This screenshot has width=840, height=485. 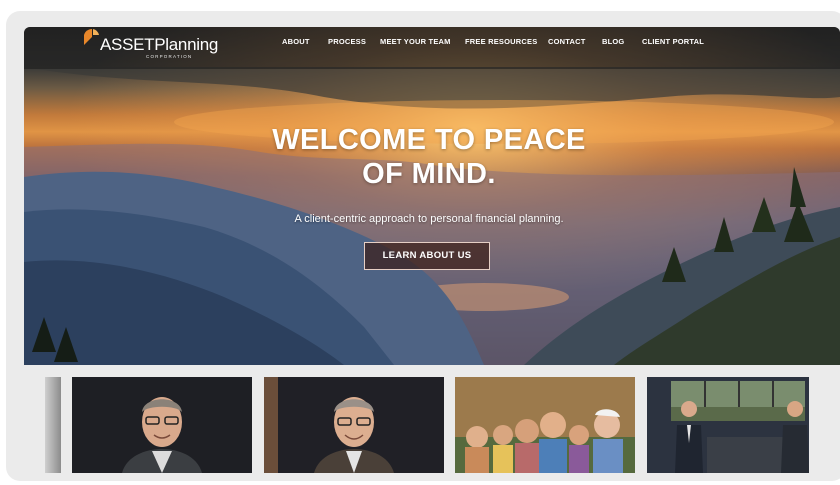 I want to click on tv-studio-image, so click(x=728, y=425).